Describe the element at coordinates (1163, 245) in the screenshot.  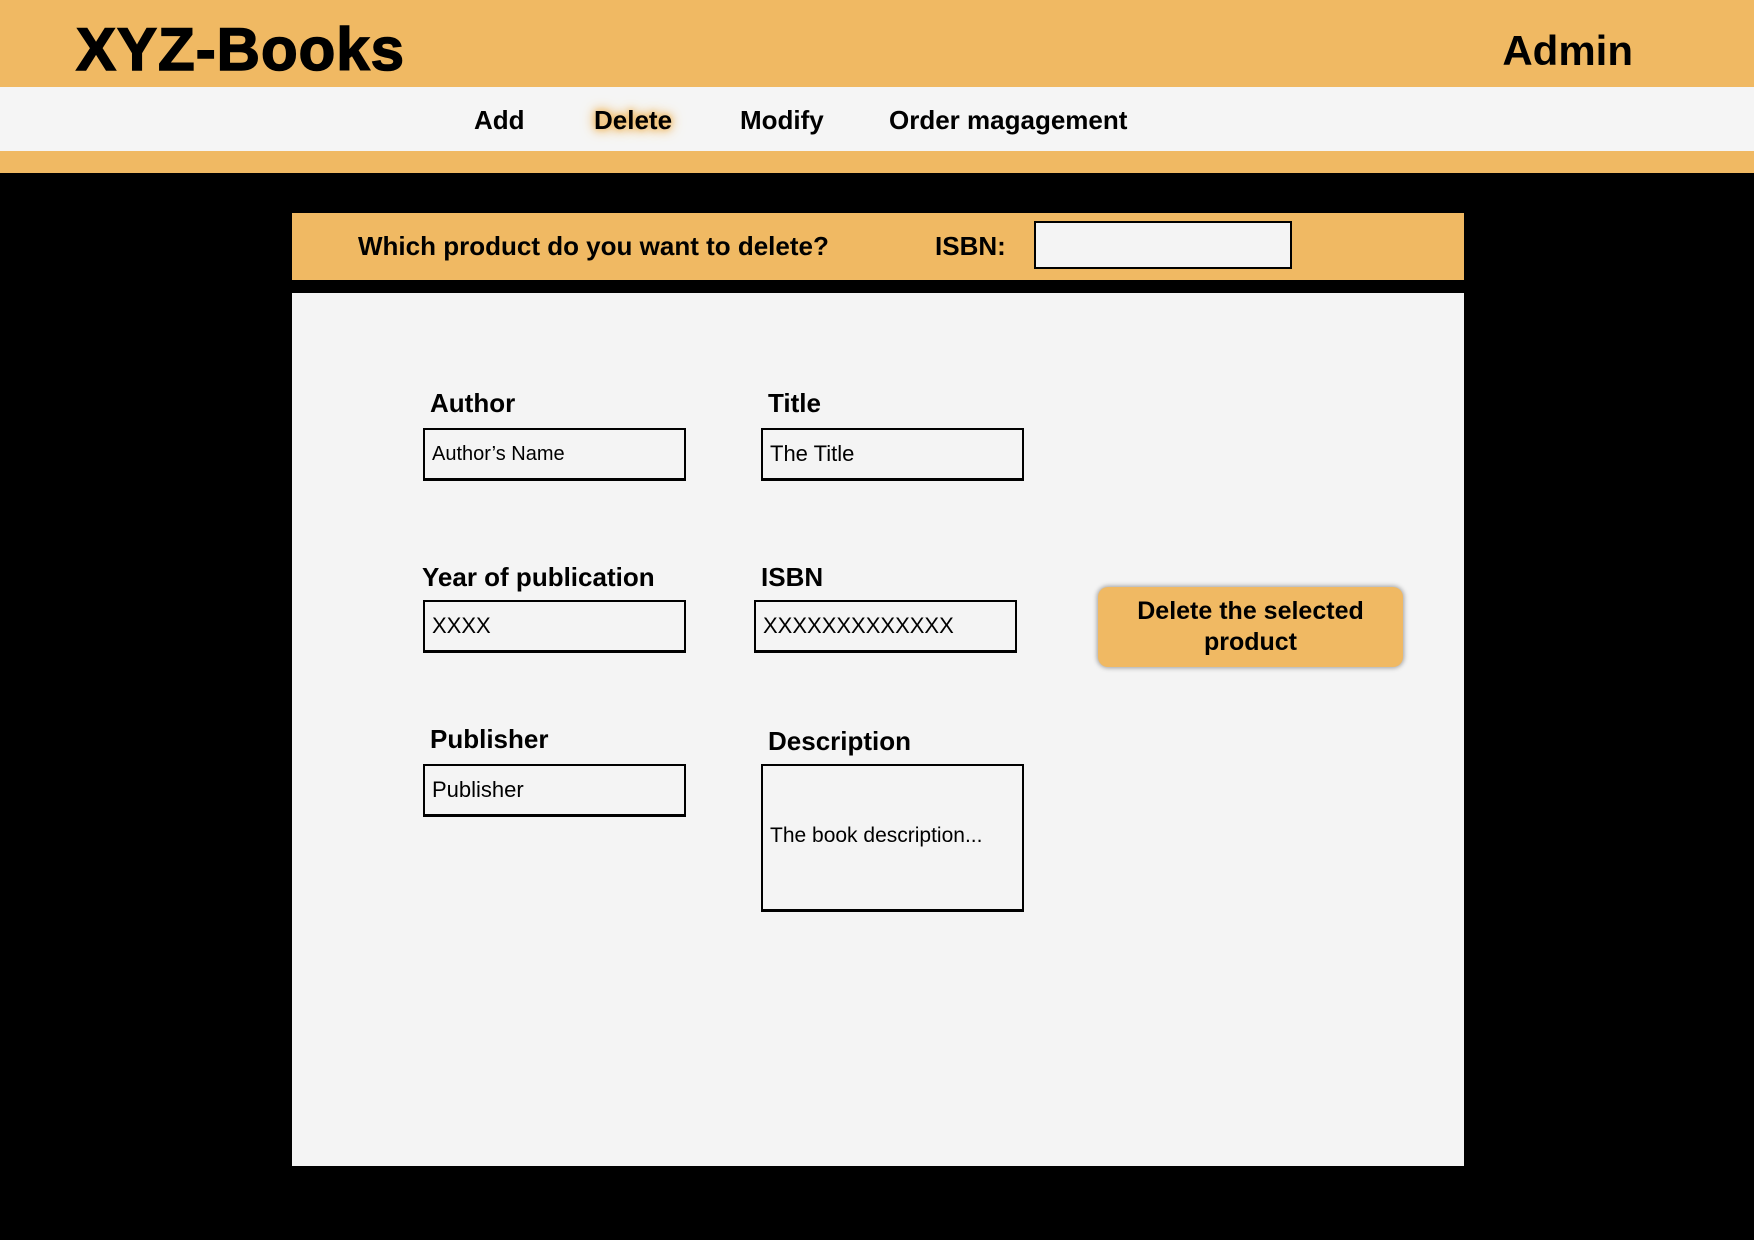
I see `search-isbn-input` at that location.